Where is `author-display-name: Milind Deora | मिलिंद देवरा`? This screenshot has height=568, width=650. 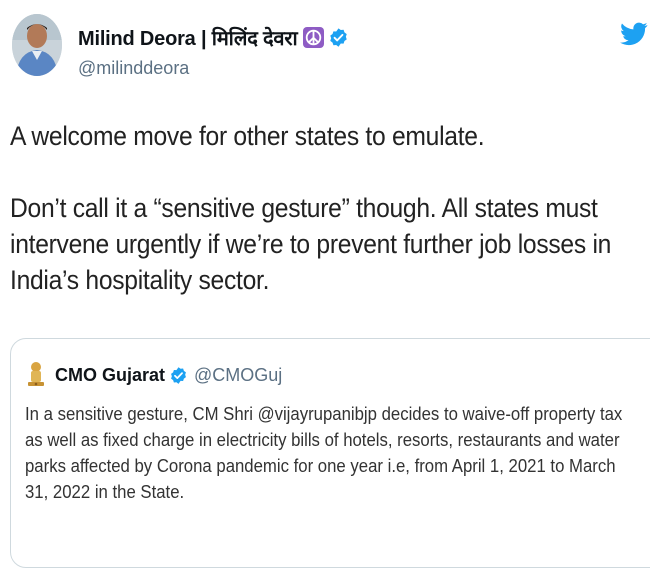
author-display-name: Milind Deora | मिलिंद देवरा is located at coordinates (188, 37).